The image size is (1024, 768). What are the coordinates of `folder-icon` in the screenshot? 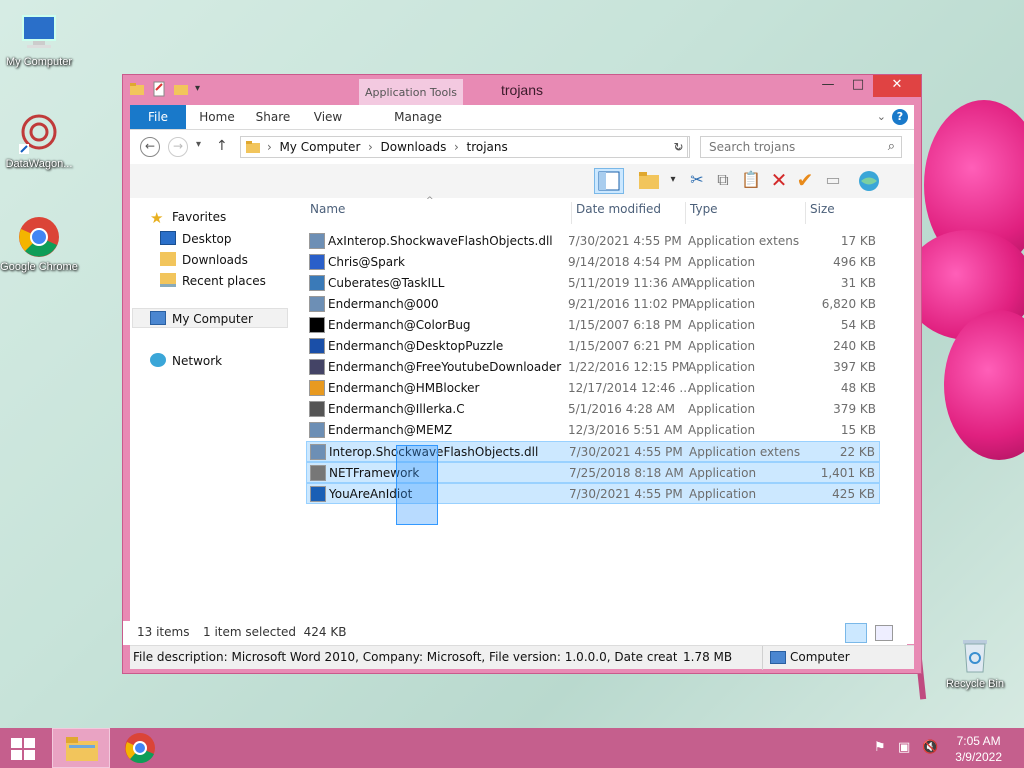 It's located at (82, 749).